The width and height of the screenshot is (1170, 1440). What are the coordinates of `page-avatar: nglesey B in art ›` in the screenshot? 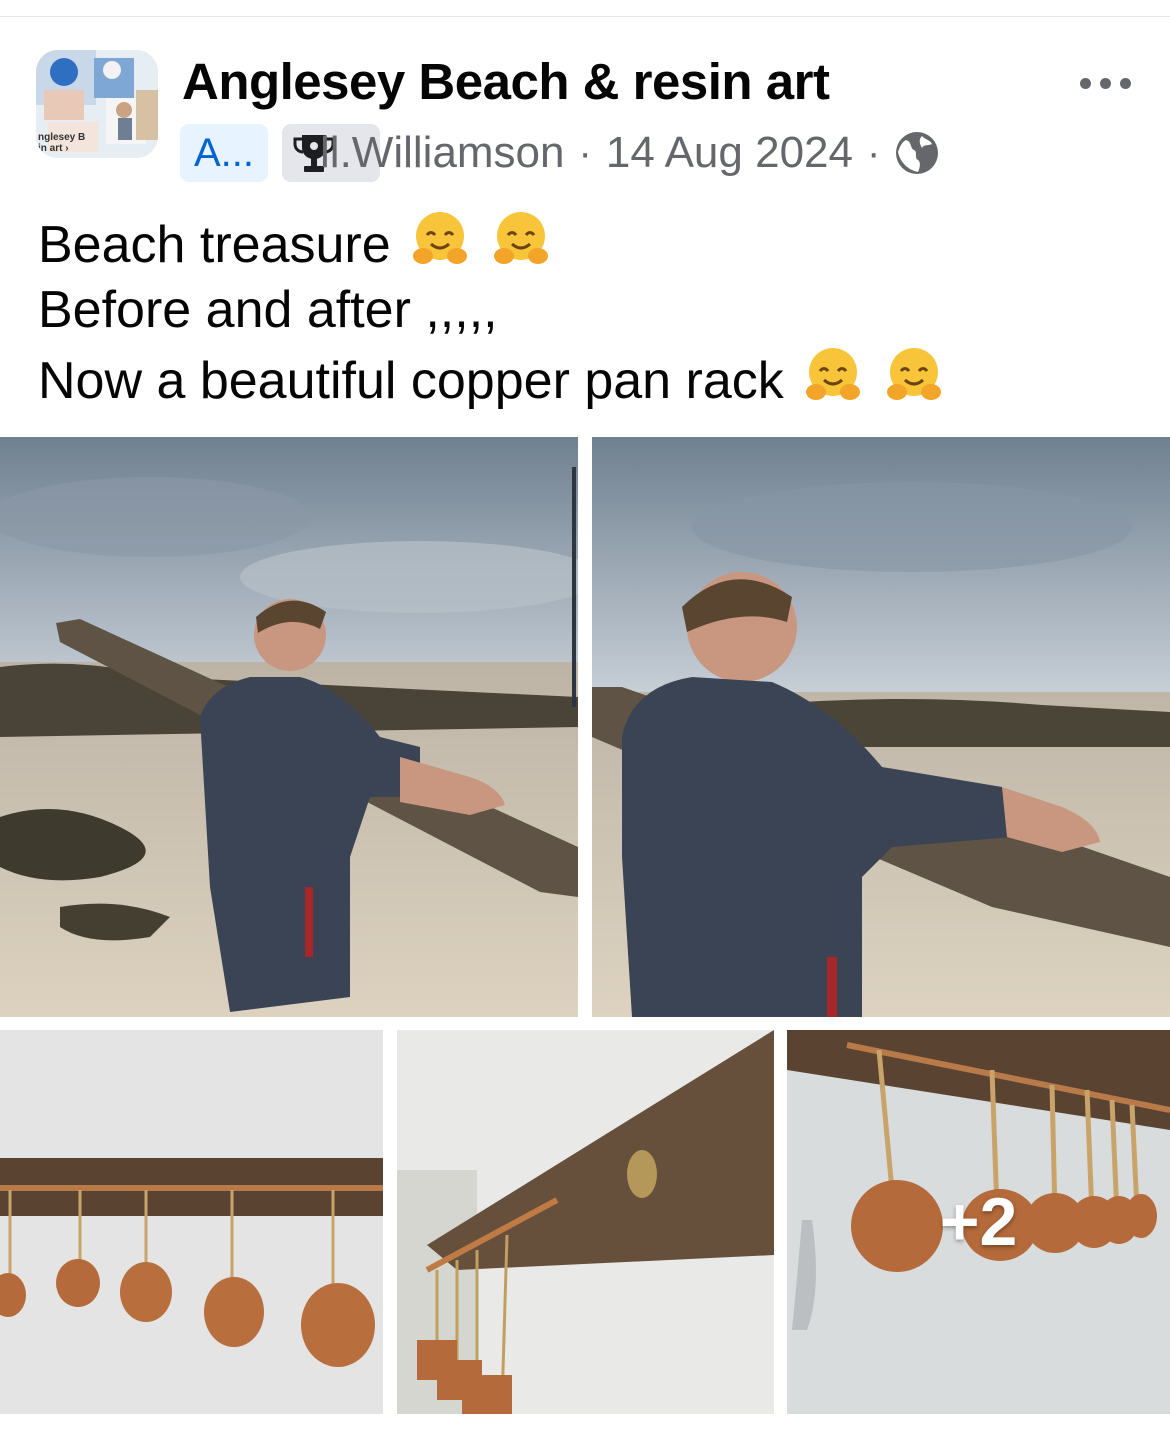 It's located at (97, 104).